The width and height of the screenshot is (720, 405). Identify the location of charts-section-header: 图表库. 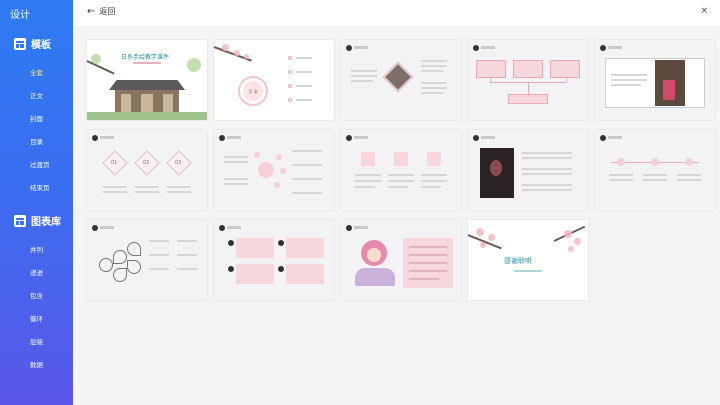
(37, 220).